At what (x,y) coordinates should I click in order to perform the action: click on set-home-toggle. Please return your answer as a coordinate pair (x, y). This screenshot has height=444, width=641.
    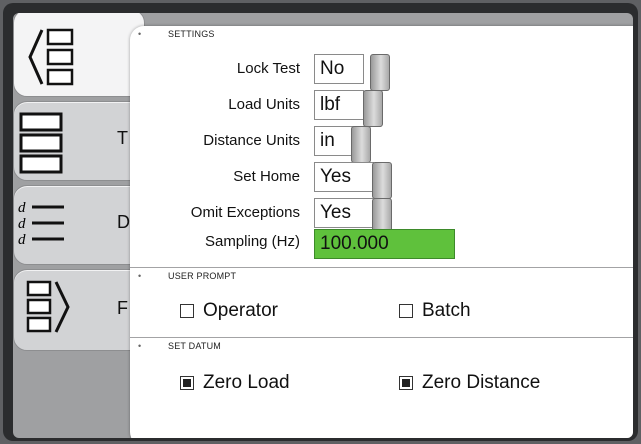
    Looking at the image, I should click on (382, 180).